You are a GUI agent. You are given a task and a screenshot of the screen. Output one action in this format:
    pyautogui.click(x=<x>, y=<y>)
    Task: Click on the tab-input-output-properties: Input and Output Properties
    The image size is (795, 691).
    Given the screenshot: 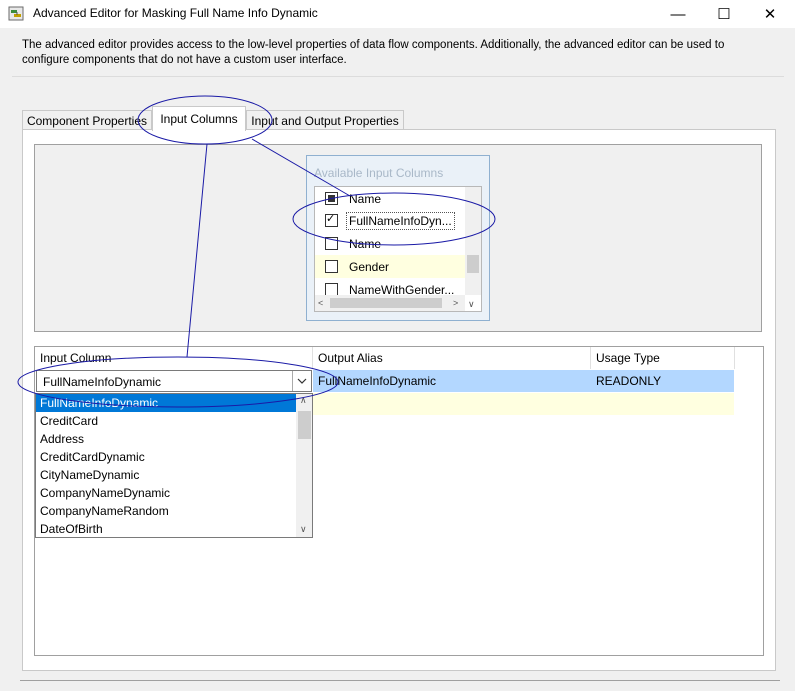 What is the action you would take?
    pyautogui.click(x=325, y=120)
    